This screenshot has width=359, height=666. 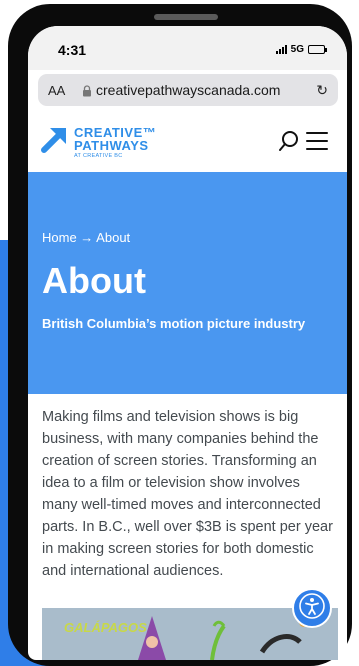 I want to click on network-type: 5G, so click(x=297, y=49).